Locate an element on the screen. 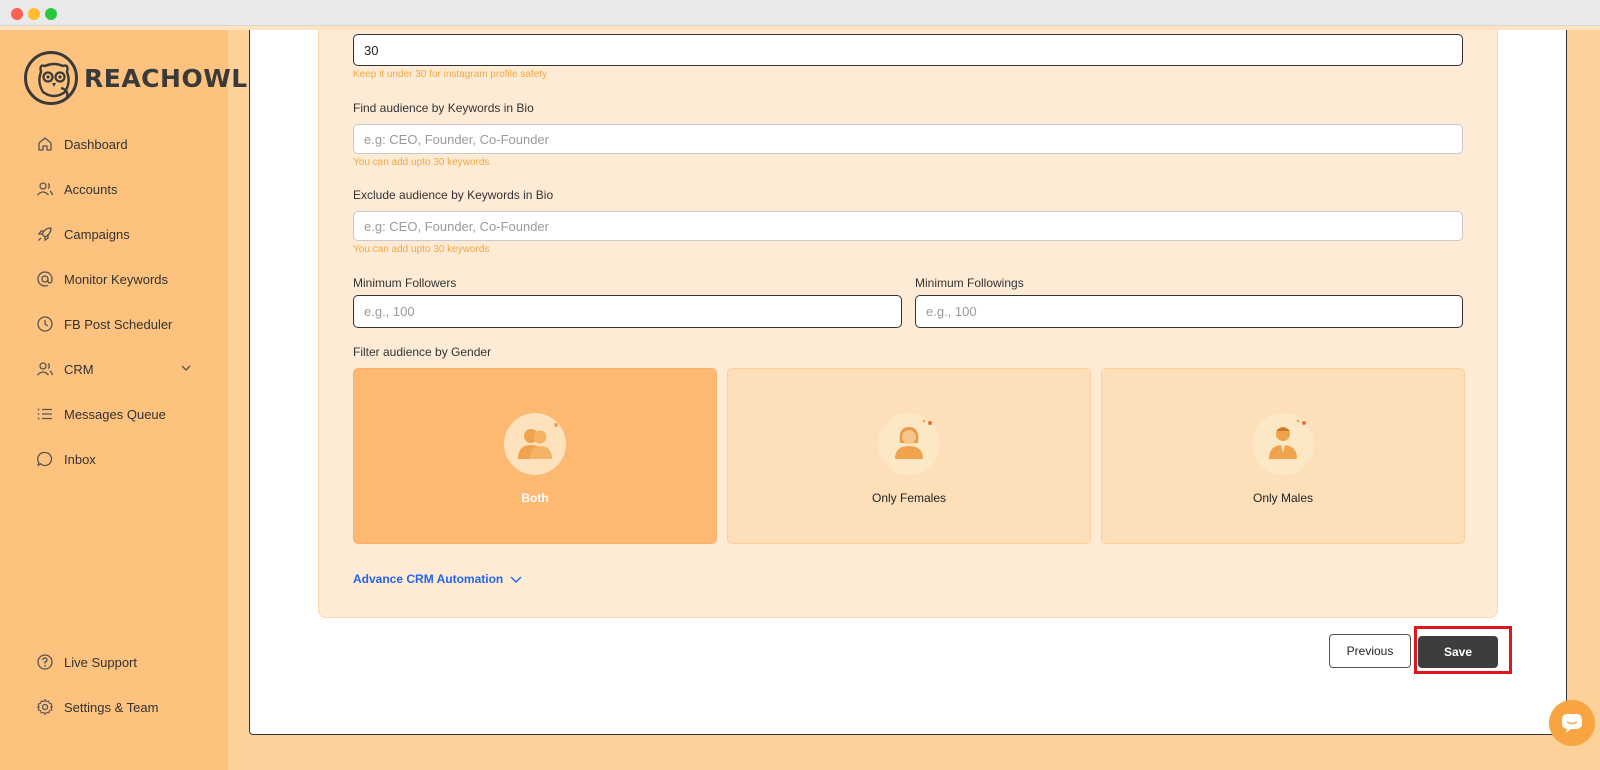  window-minimize-button is located at coordinates (34, 14).